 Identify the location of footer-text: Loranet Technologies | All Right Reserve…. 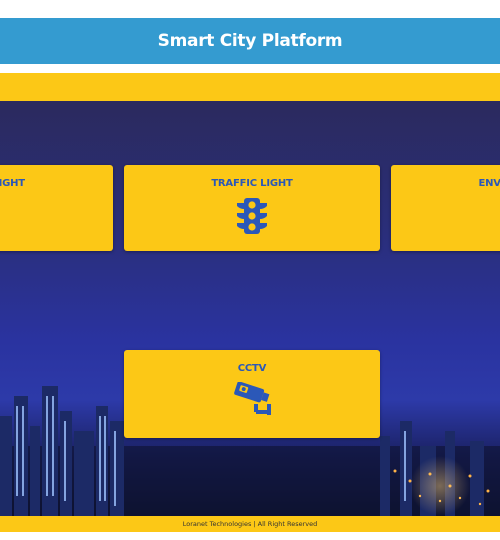
(250, 524).